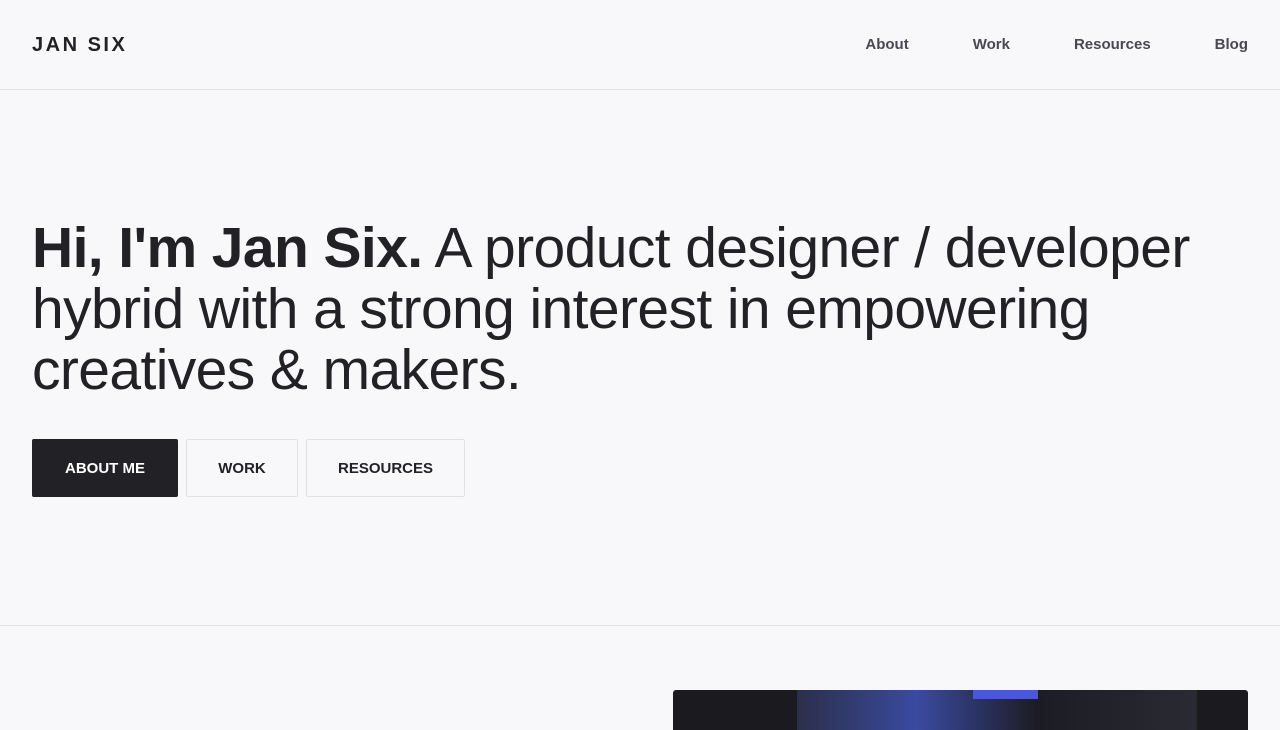  What do you see at coordinates (1231, 45) in the screenshot?
I see `nav-link-blog: Blog` at bounding box center [1231, 45].